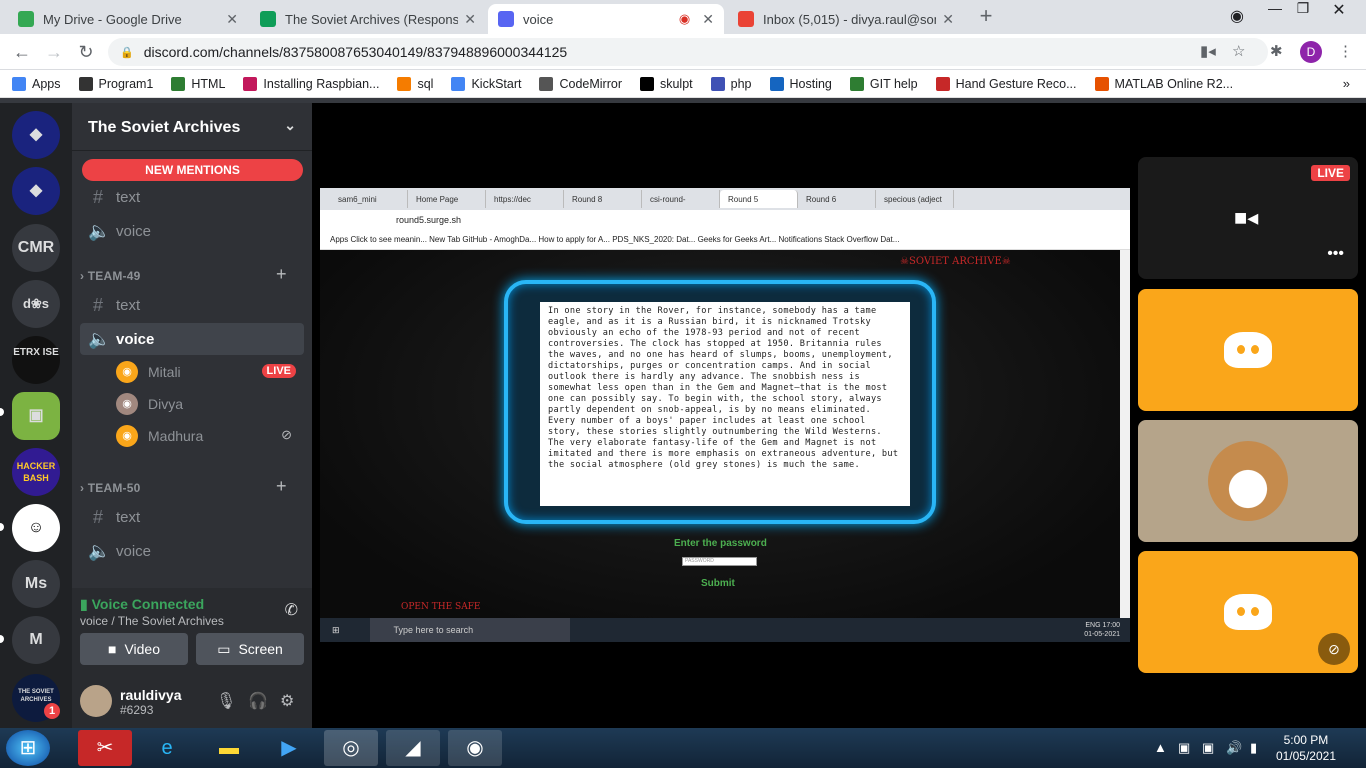 The image size is (1366, 768). I want to click on restore-button: ❐, so click(1303, 10).